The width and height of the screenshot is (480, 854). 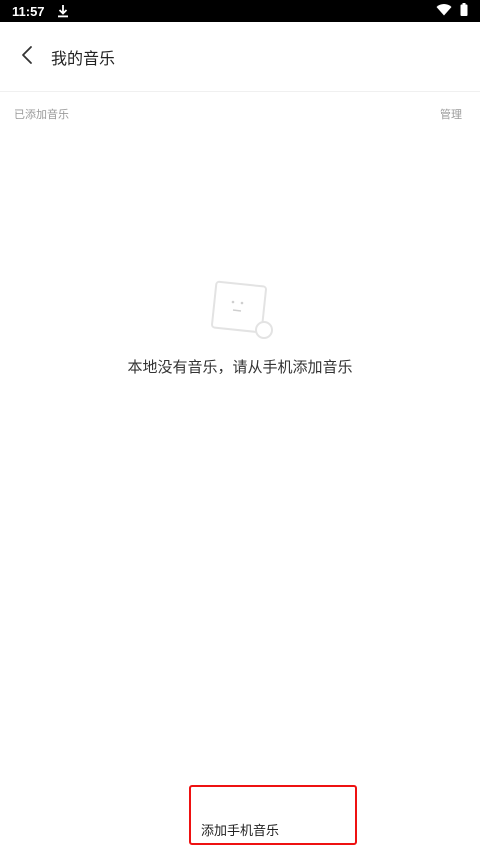 What do you see at coordinates (240, 57) in the screenshot?
I see `header: 我的音乐` at bounding box center [240, 57].